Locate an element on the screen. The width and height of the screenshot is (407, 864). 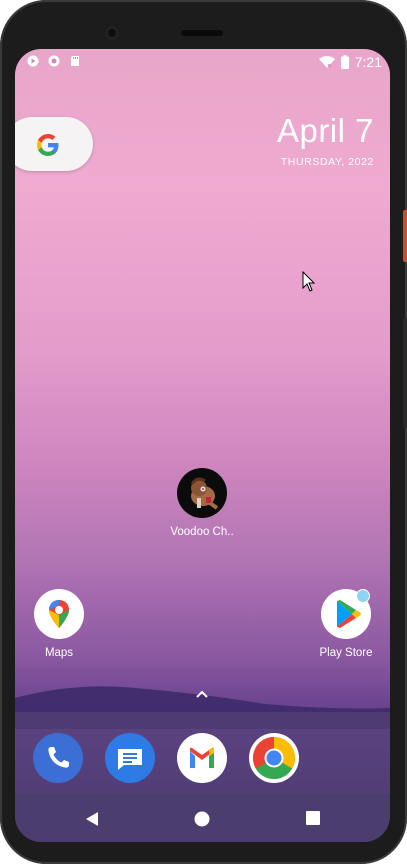
app-voodoo: Voodoo Ch.. is located at coordinates (202, 503).